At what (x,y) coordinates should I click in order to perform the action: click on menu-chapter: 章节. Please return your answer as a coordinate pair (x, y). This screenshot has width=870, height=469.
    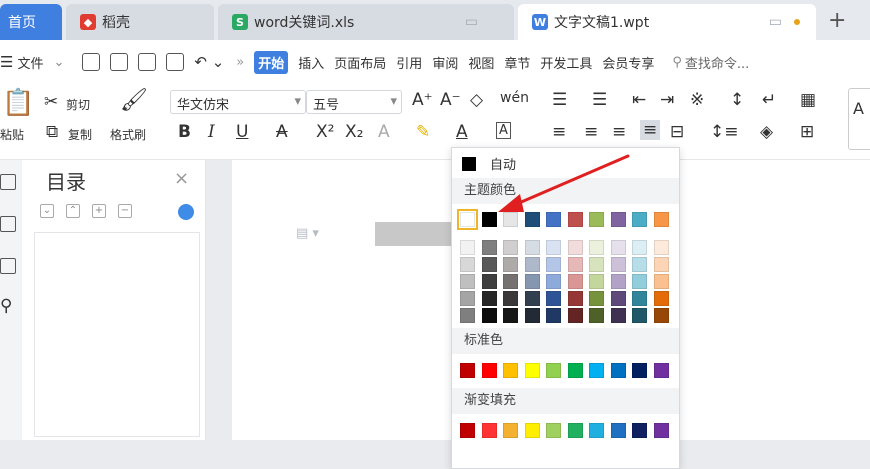
    Looking at the image, I should click on (517, 62).